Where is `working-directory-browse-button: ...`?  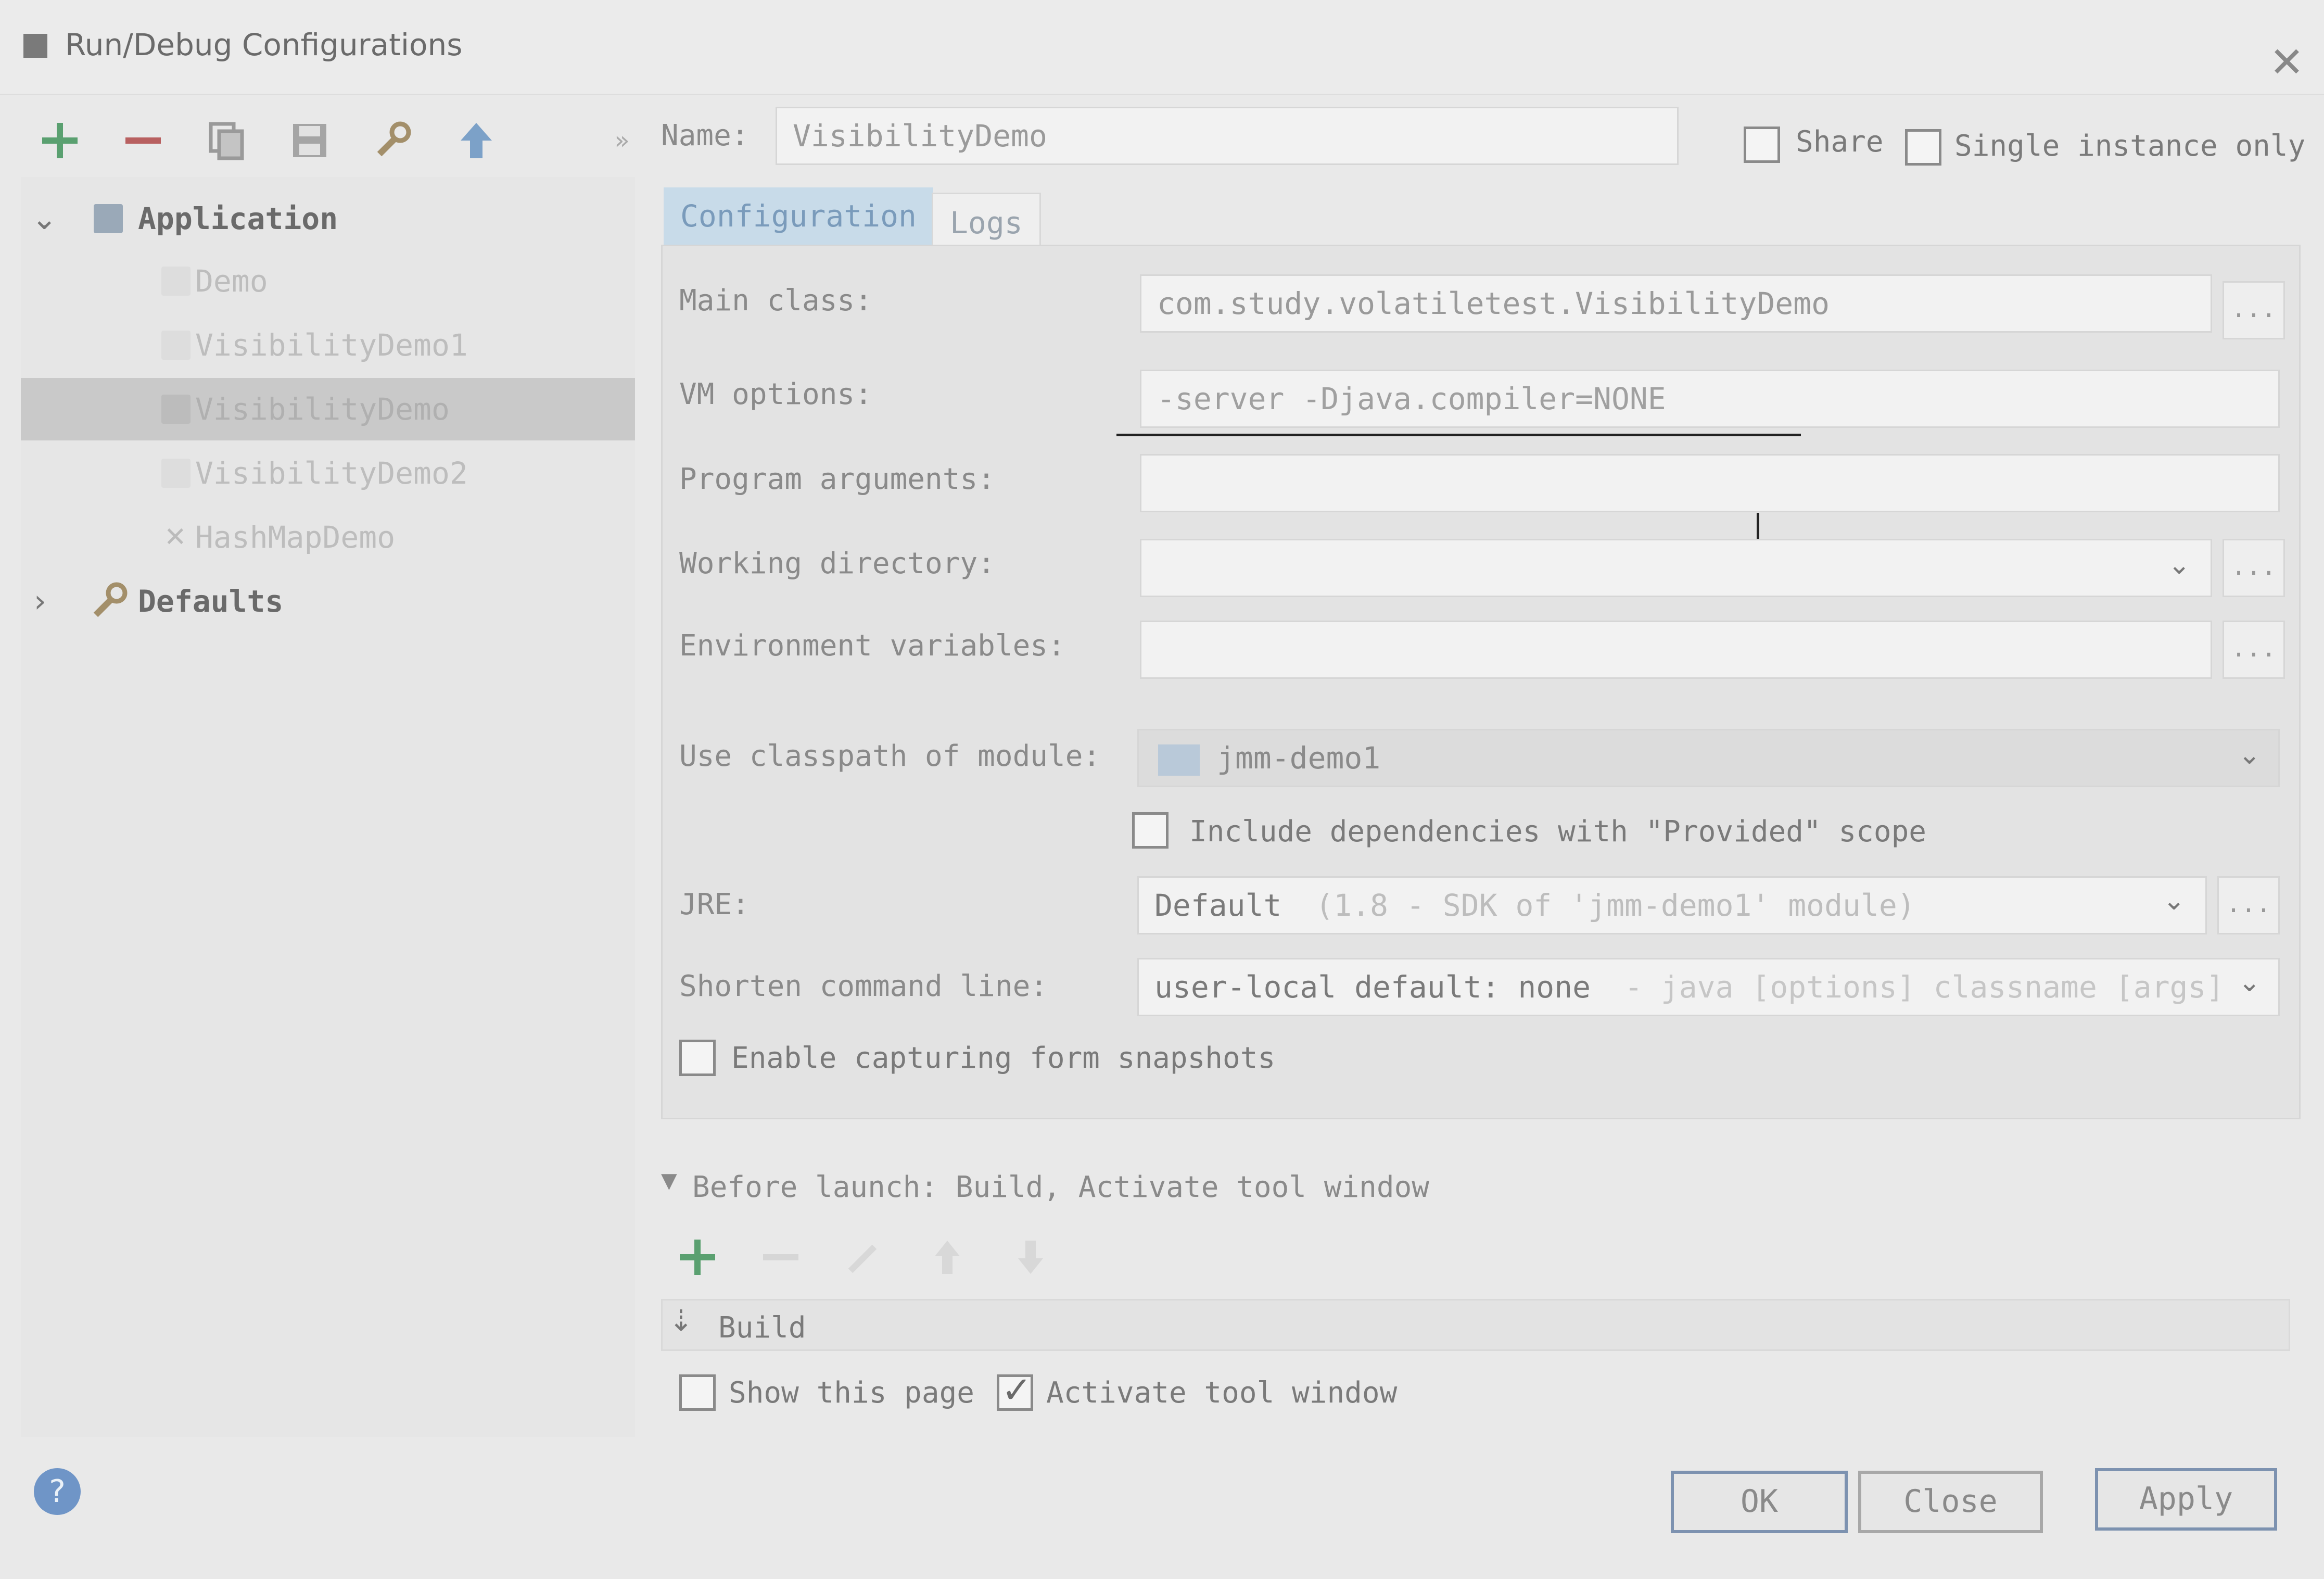 working-directory-browse-button: ... is located at coordinates (2254, 568).